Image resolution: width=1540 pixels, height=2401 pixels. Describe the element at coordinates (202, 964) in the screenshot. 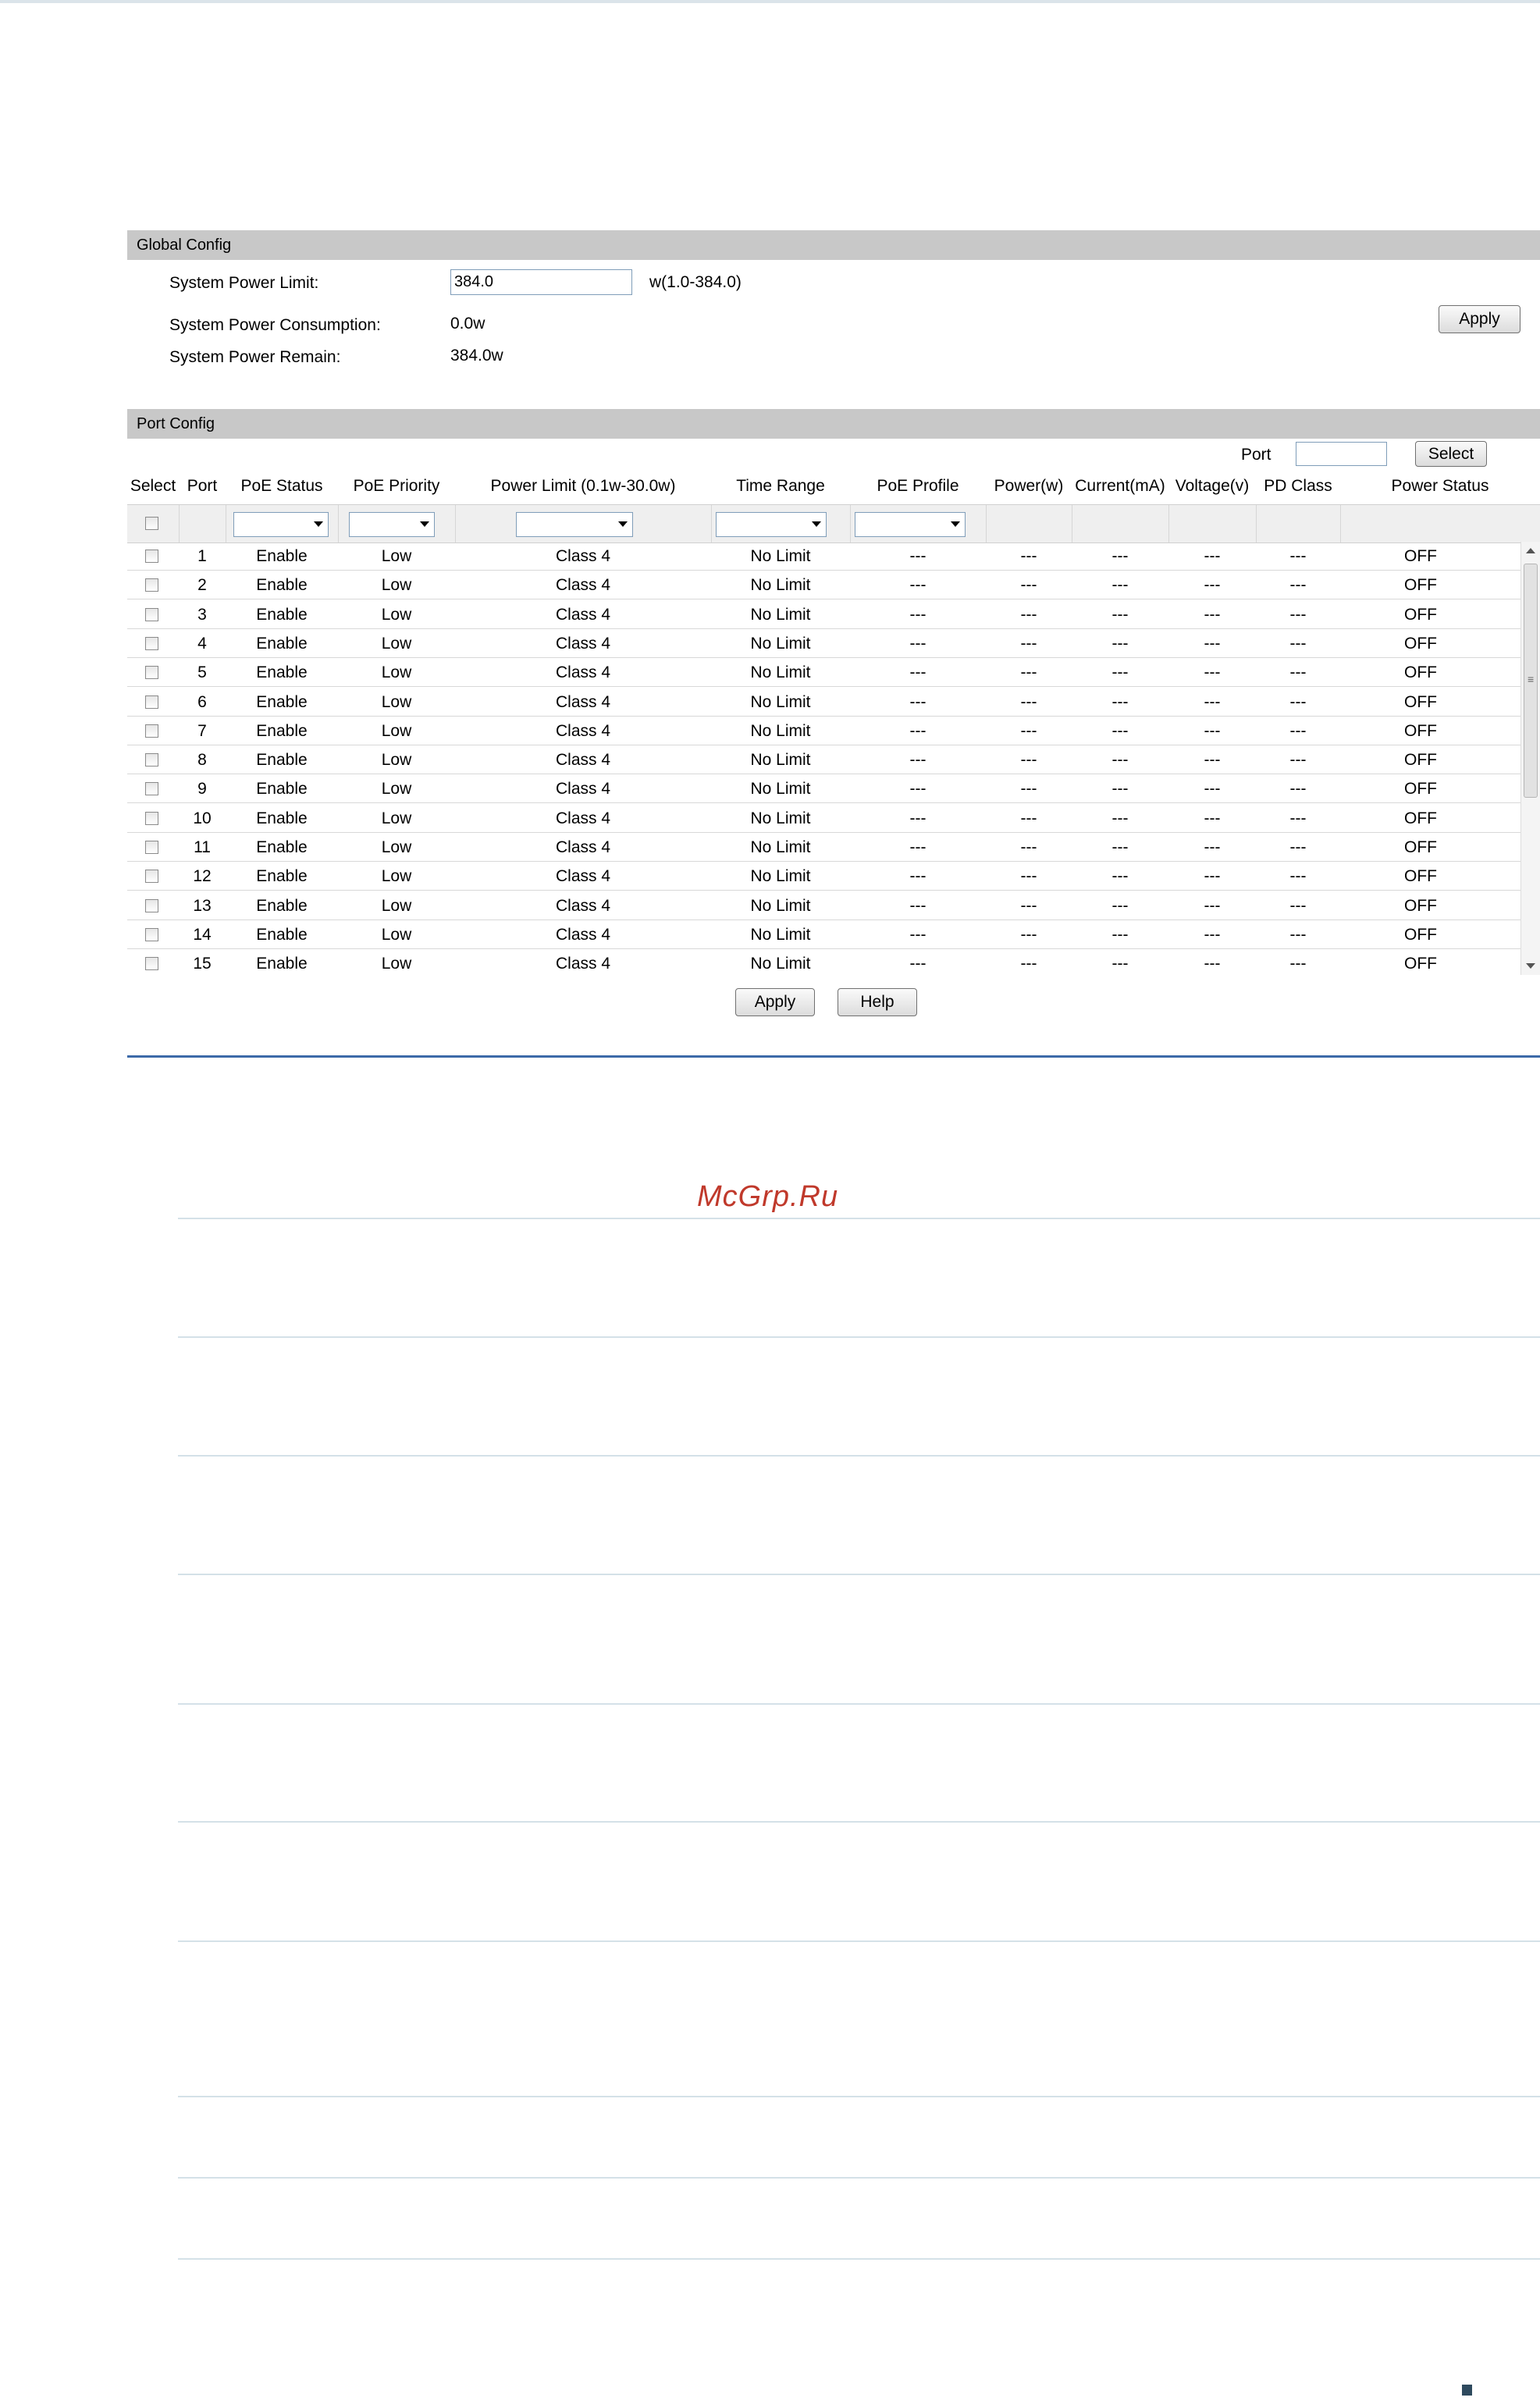

I see `cell-port: 15` at that location.